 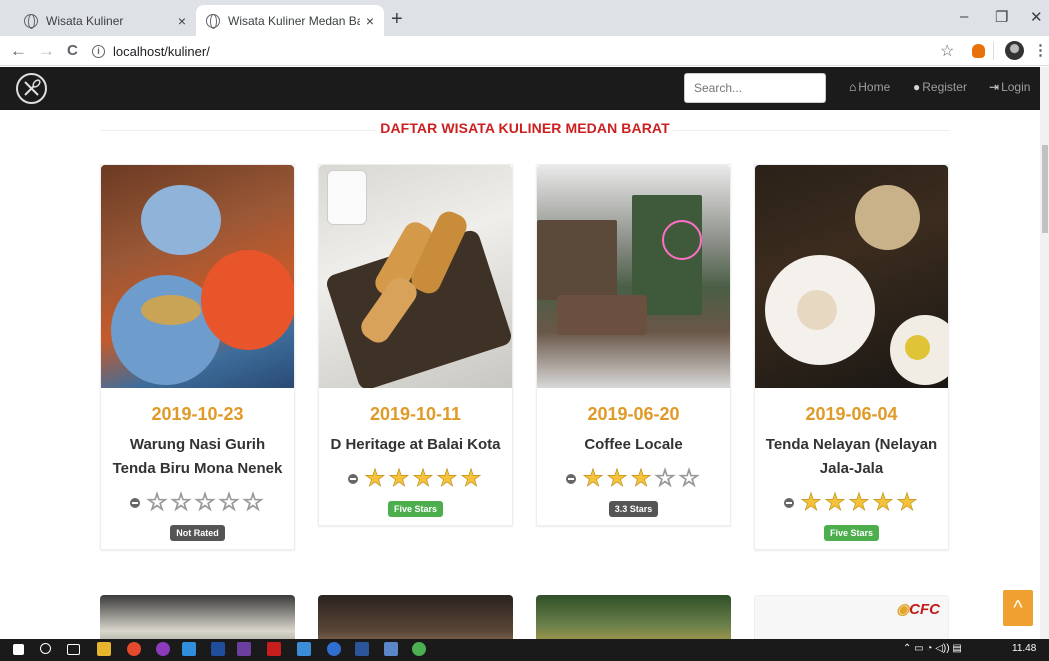 What do you see at coordinates (947, 51) in the screenshot?
I see `bookmark-star-icon: ☆` at bounding box center [947, 51].